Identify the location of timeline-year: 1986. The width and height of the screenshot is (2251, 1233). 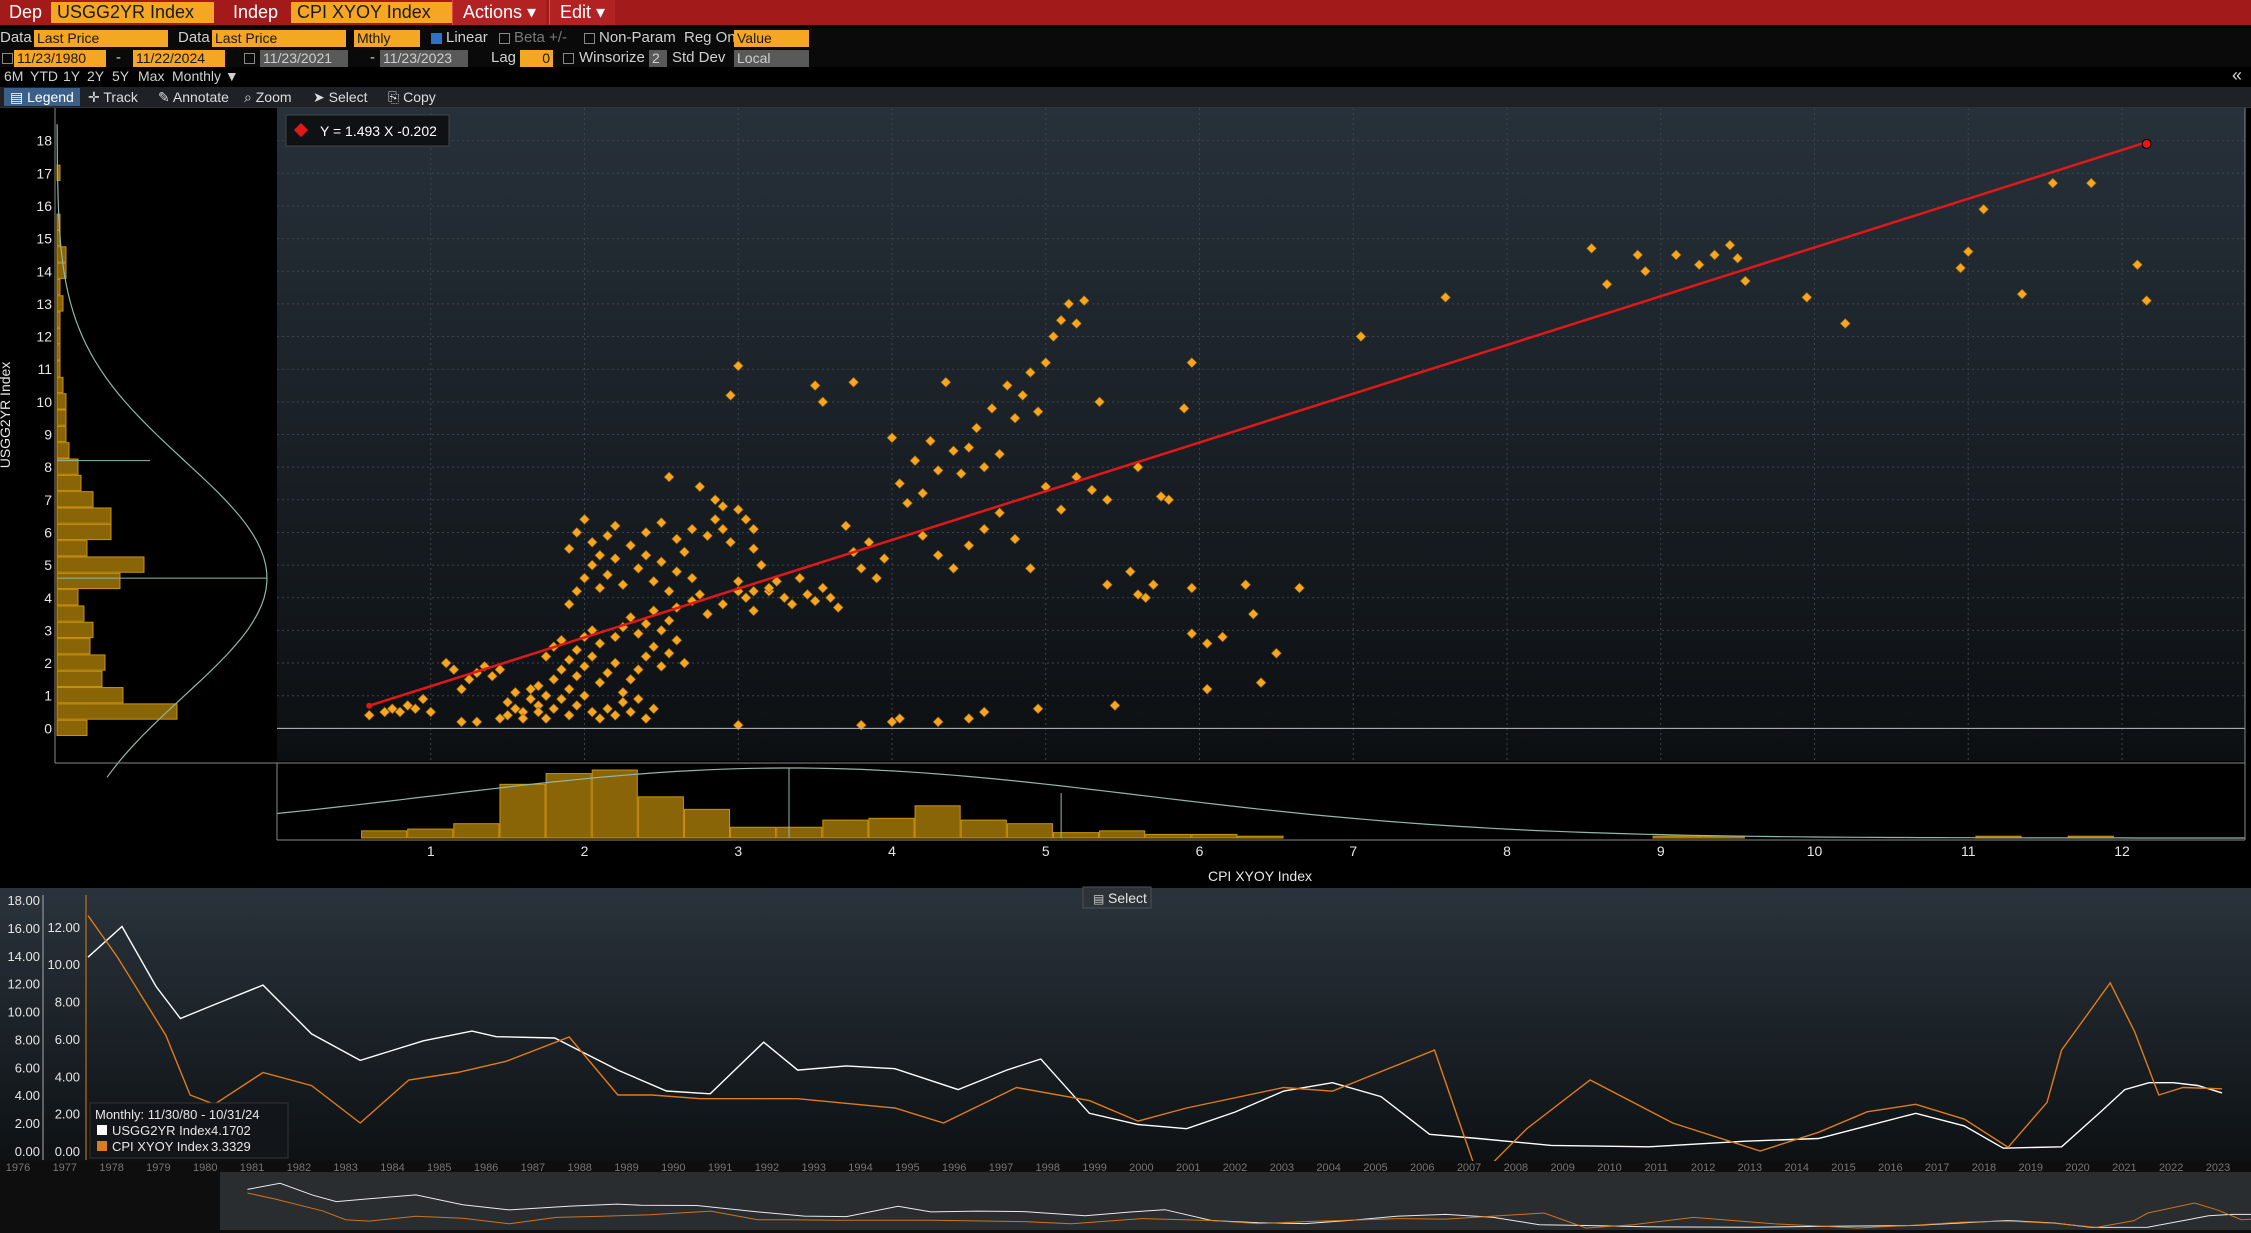
(486, 1168).